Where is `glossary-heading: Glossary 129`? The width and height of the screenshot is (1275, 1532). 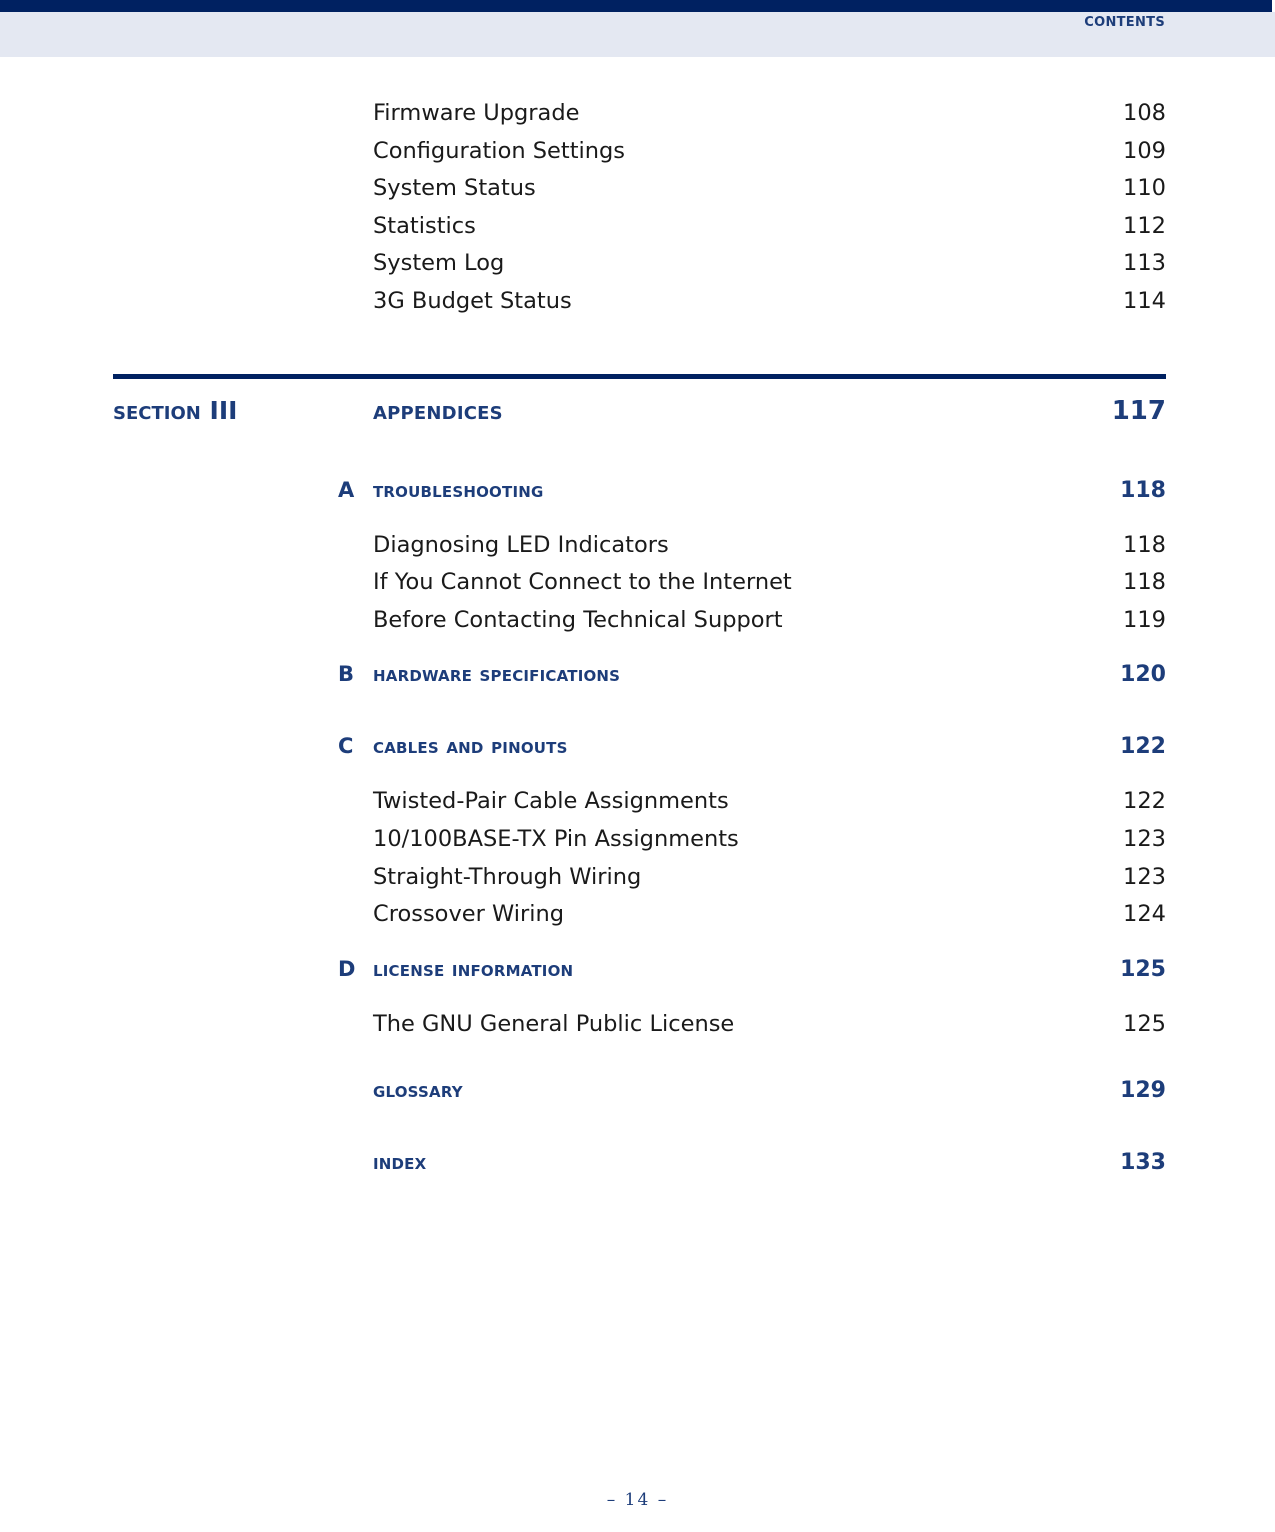 glossary-heading: Glossary 129 is located at coordinates (637, 1105).